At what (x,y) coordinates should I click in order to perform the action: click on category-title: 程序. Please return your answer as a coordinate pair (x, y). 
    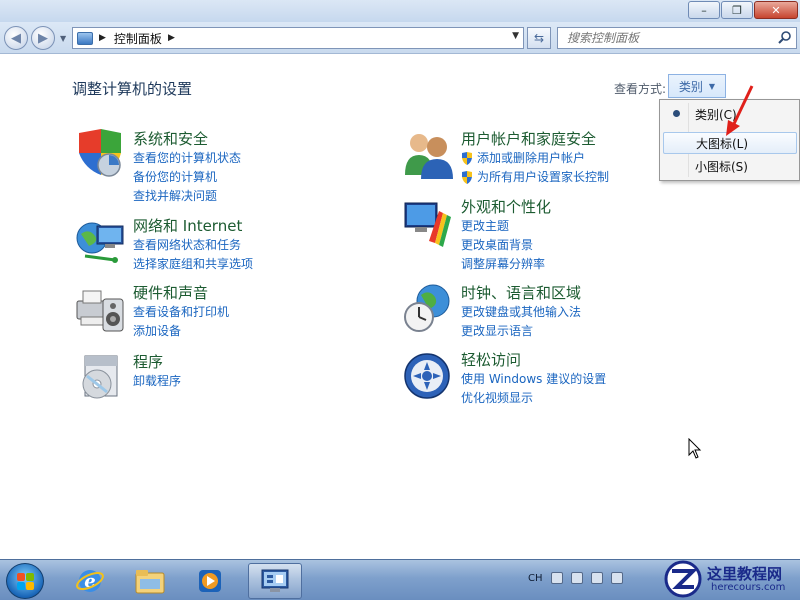
    Looking at the image, I should click on (263, 362).